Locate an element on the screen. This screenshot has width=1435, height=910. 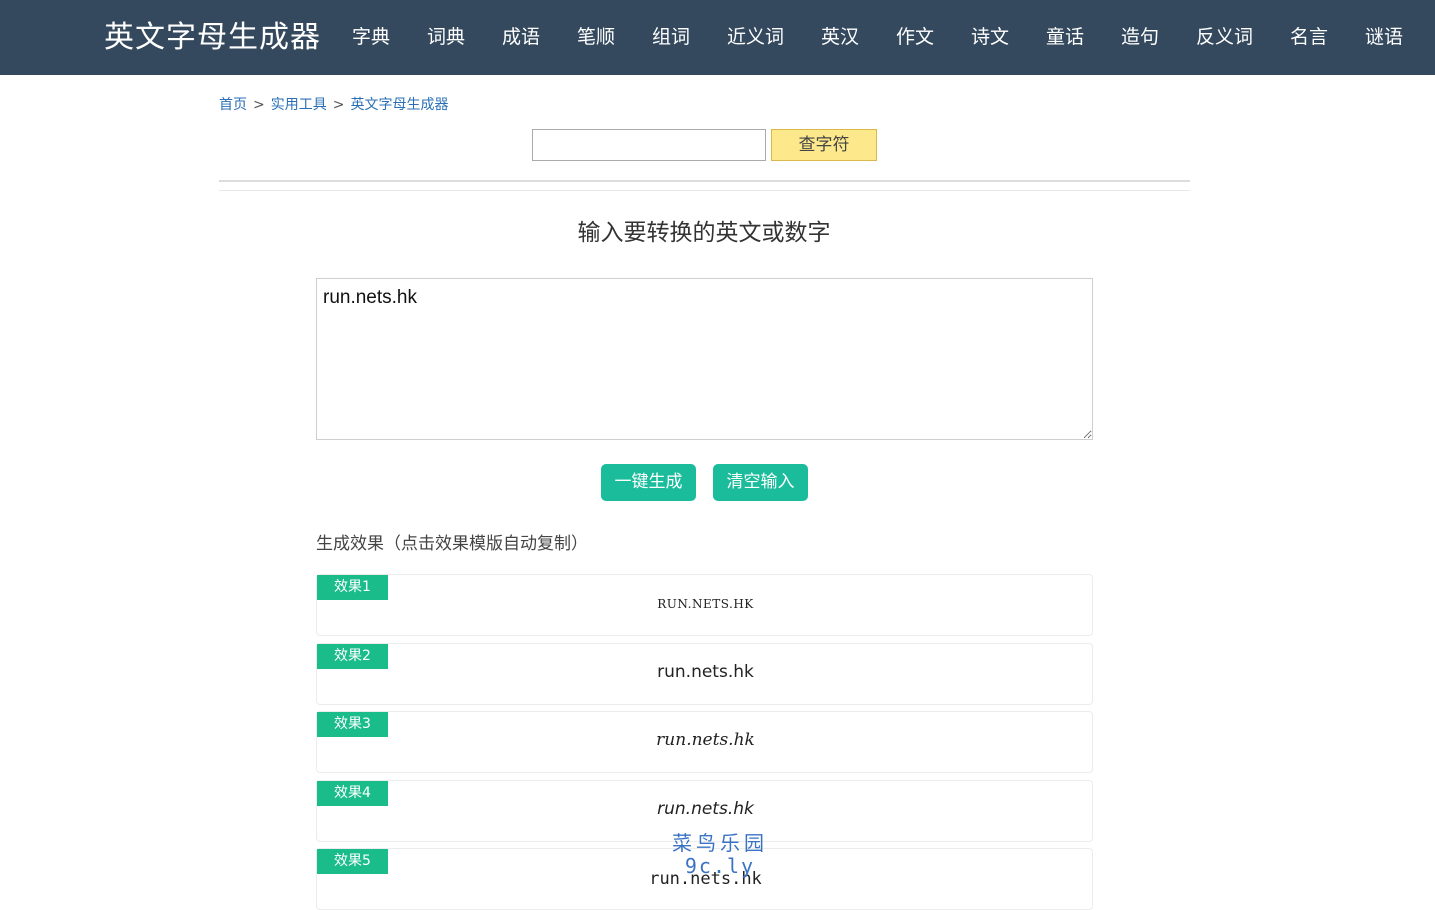
converter-title: 输入要转换的英文或数字 is located at coordinates (704, 233).